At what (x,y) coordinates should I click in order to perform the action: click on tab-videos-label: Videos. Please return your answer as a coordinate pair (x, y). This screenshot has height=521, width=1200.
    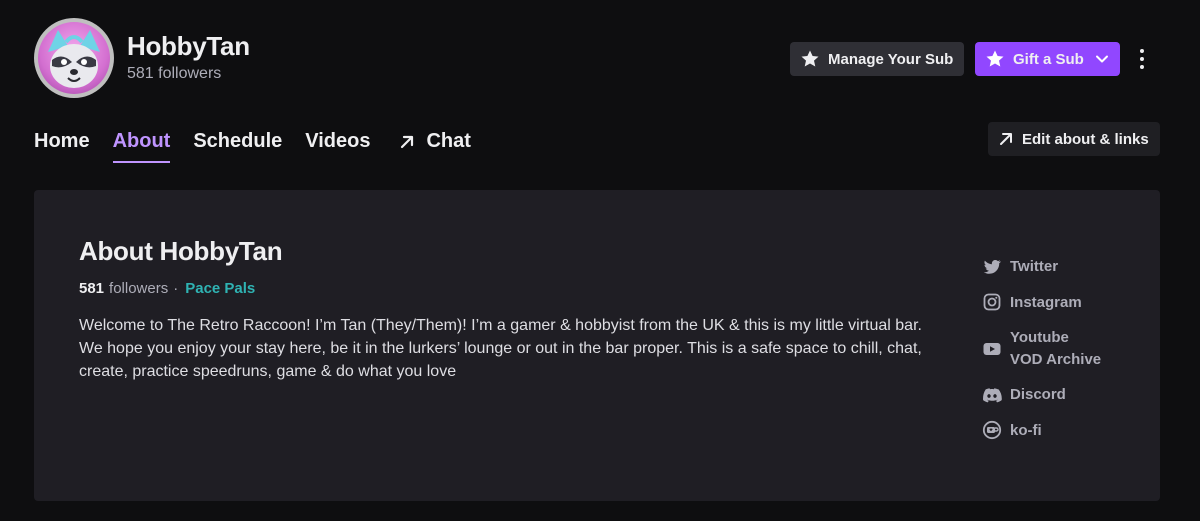
    Looking at the image, I should click on (338, 141).